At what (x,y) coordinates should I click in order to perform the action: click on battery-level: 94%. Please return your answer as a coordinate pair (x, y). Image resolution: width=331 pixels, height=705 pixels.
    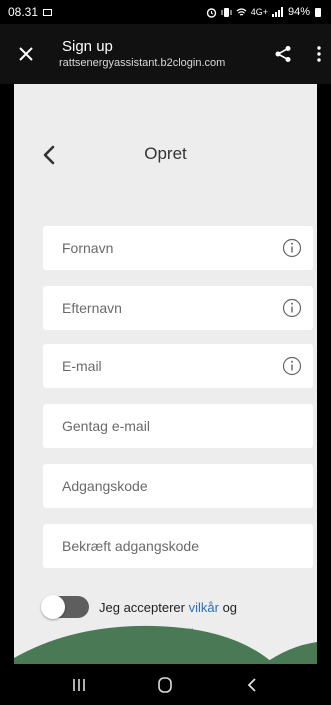
    Looking at the image, I should click on (298, 12).